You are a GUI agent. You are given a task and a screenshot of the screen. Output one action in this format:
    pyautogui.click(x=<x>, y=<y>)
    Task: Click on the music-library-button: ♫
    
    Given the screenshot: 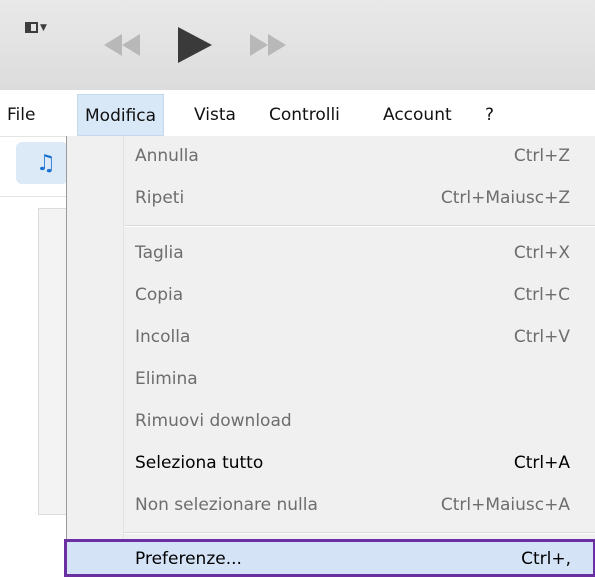 What is the action you would take?
    pyautogui.click(x=42, y=163)
    